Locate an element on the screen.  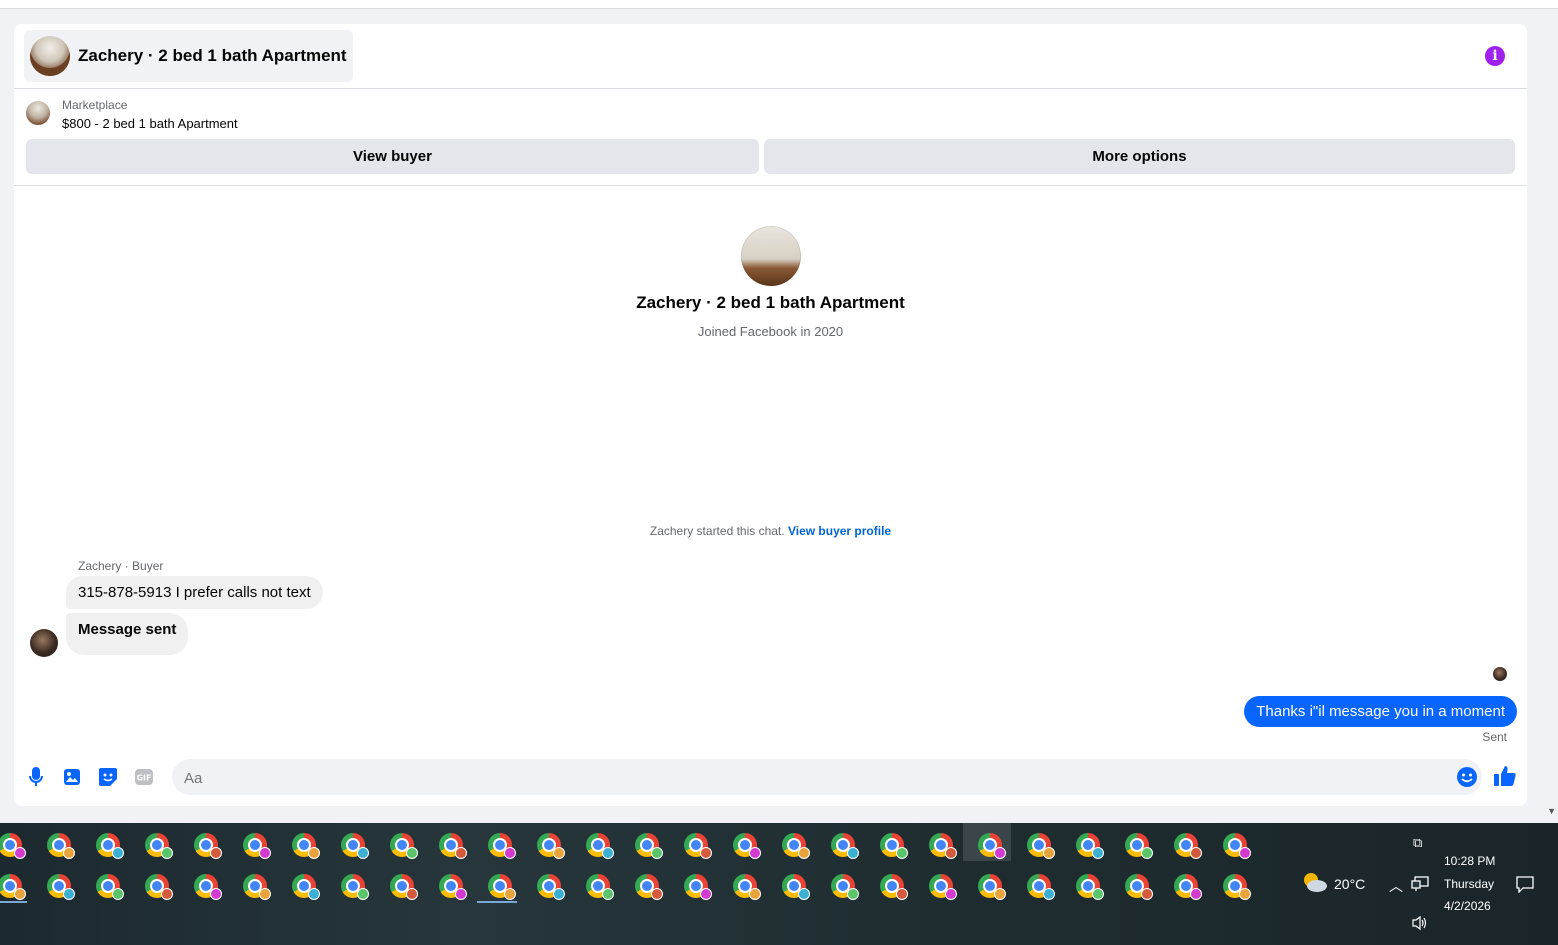
sender-label: Zachery · Buyer is located at coordinates (121, 566).